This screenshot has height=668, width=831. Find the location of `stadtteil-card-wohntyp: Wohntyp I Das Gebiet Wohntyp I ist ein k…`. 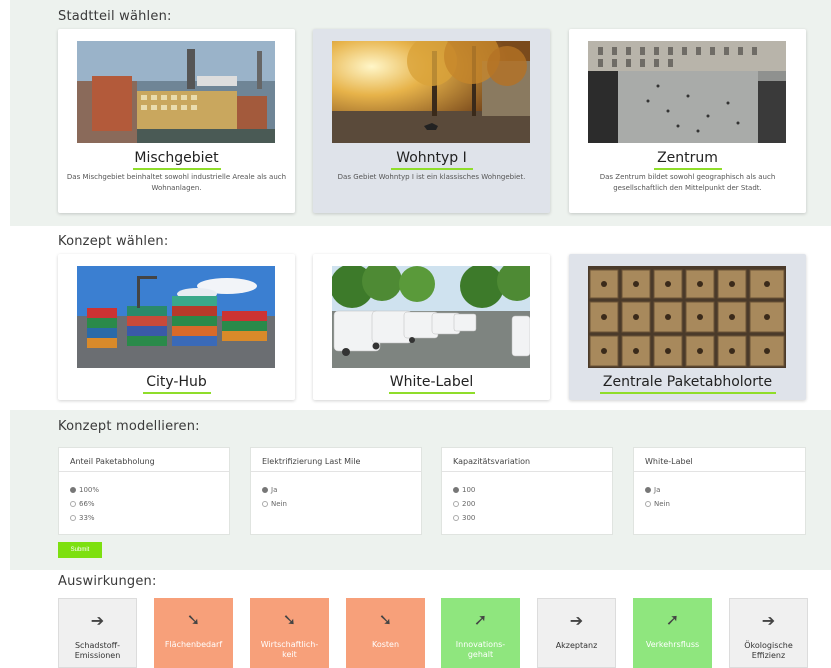

stadtteil-card-wohntyp: Wohntyp I Das Gebiet Wohntyp I ist ein k… is located at coordinates (431, 121).